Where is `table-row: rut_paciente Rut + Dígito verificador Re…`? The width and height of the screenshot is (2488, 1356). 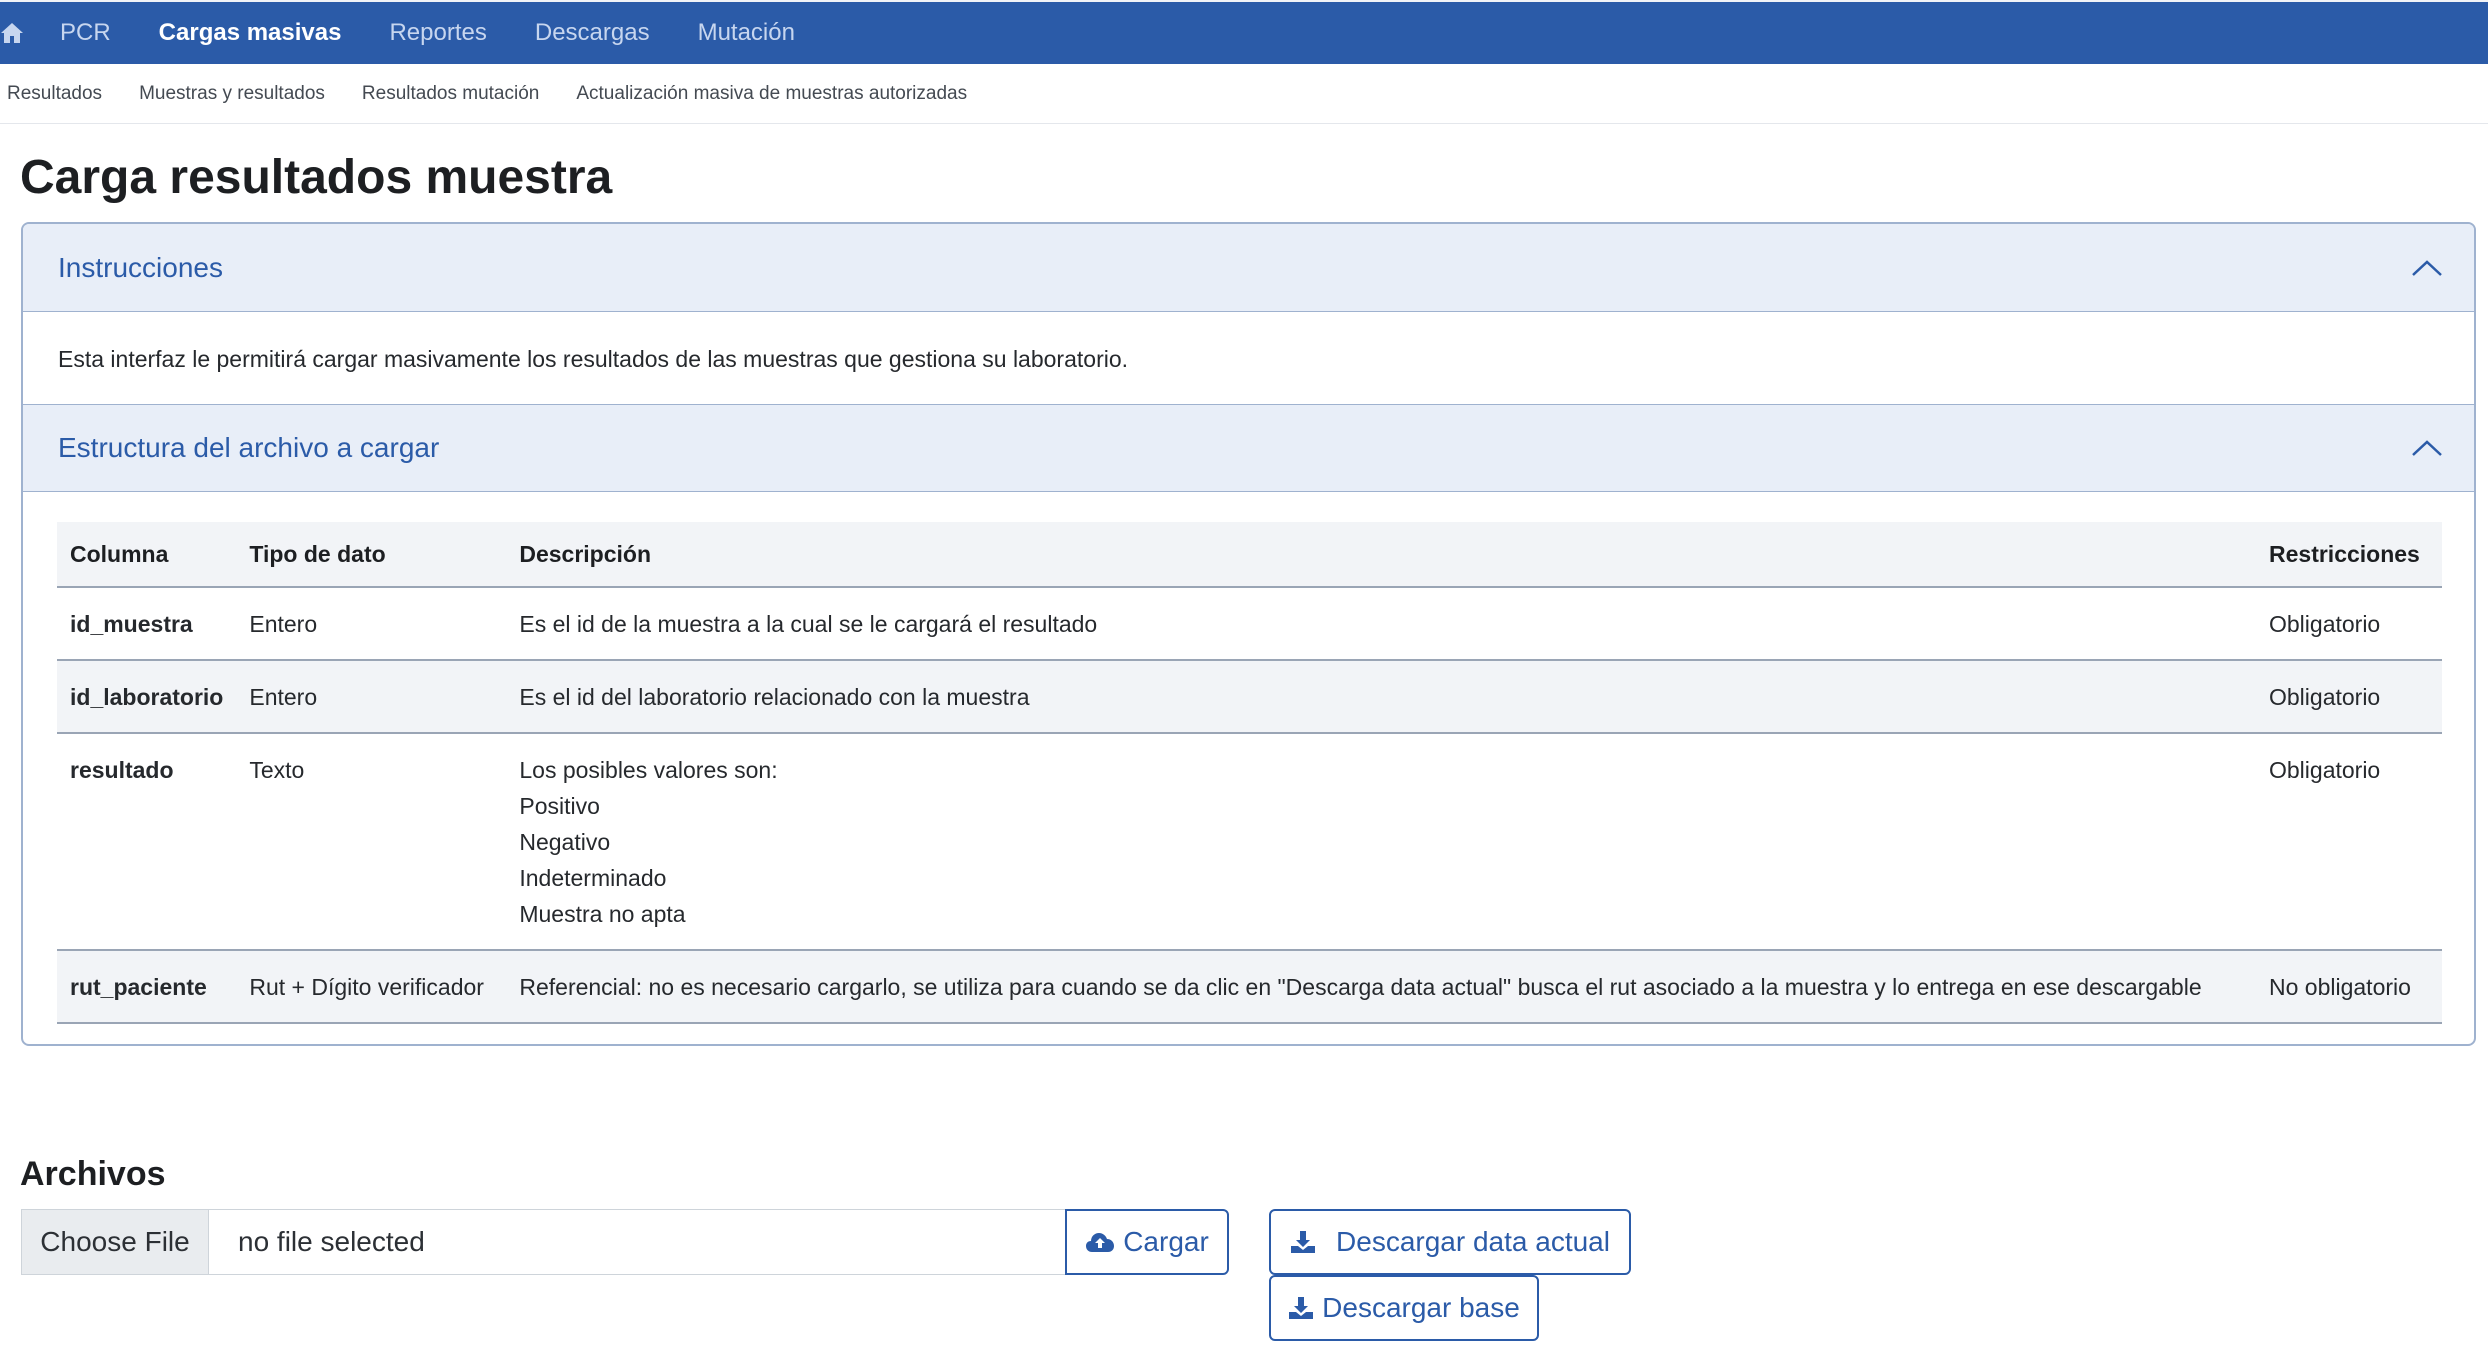 table-row: rut_paciente Rut + Dígito verificador Re… is located at coordinates (1249, 987).